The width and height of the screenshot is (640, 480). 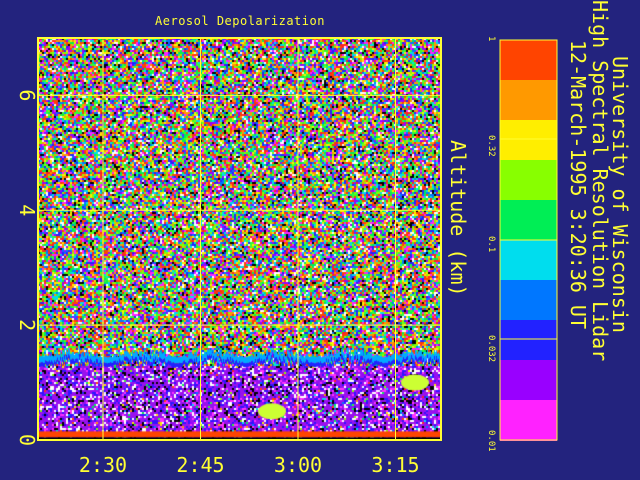 What do you see at coordinates (200, 465) in the screenshot?
I see `x-tick-label: 2:45` at bounding box center [200, 465].